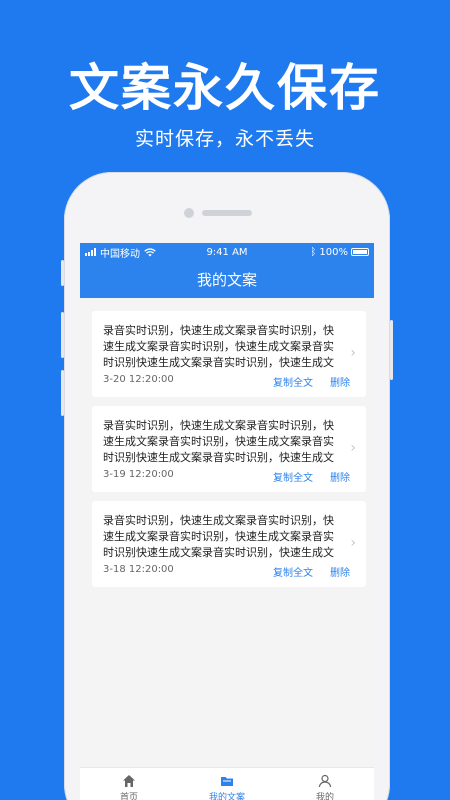  What do you see at coordinates (138, 569) in the screenshot?
I see `document-date: 3-18 12:20:00` at bounding box center [138, 569].